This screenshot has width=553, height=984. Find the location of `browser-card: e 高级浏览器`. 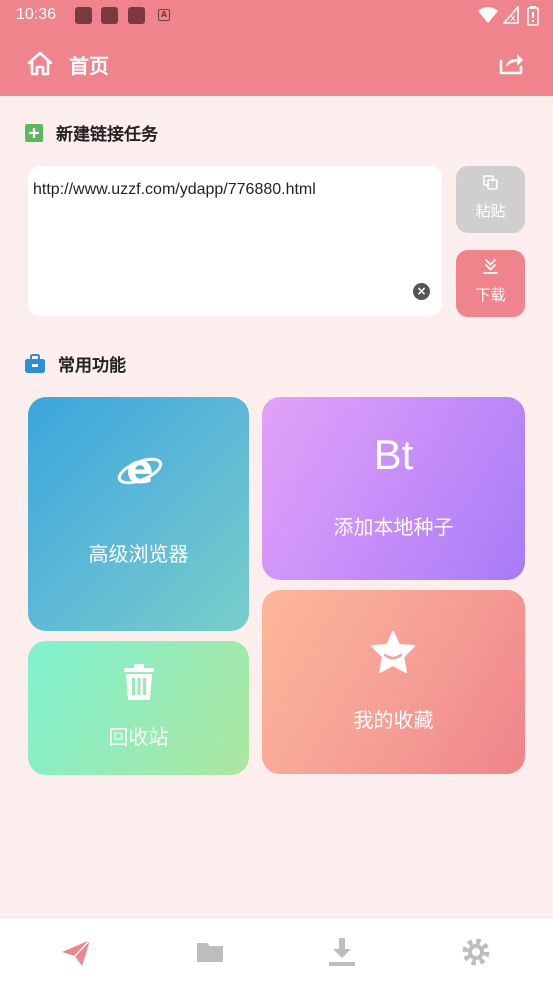

browser-card: e 高级浏览器 is located at coordinates (138, 514).